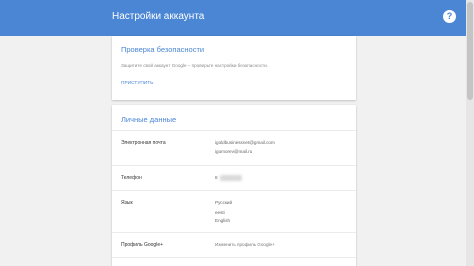 The height and width of the screenshot is (266, 474). What do you see at coordinates (245, 244) in the screenshot?
I see `edit-google-plus-profile-link: Изменить профиль Google+` at bounding box center [245, 244].